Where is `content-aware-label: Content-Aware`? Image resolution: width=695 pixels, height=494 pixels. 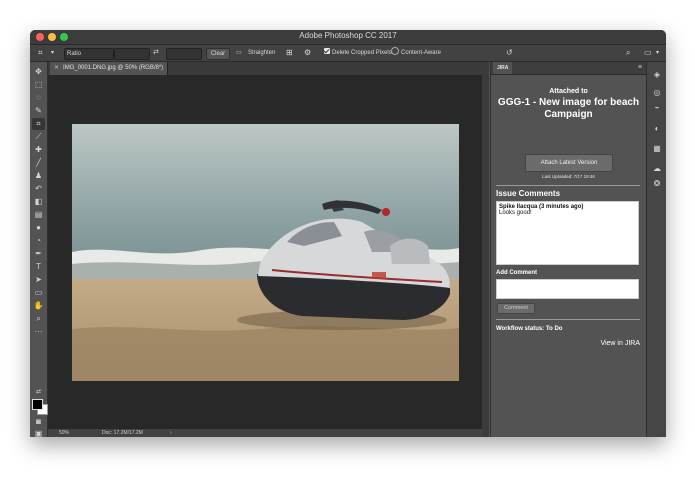 content-aware-label: Content-Aware is located at coordinates (421, 53).